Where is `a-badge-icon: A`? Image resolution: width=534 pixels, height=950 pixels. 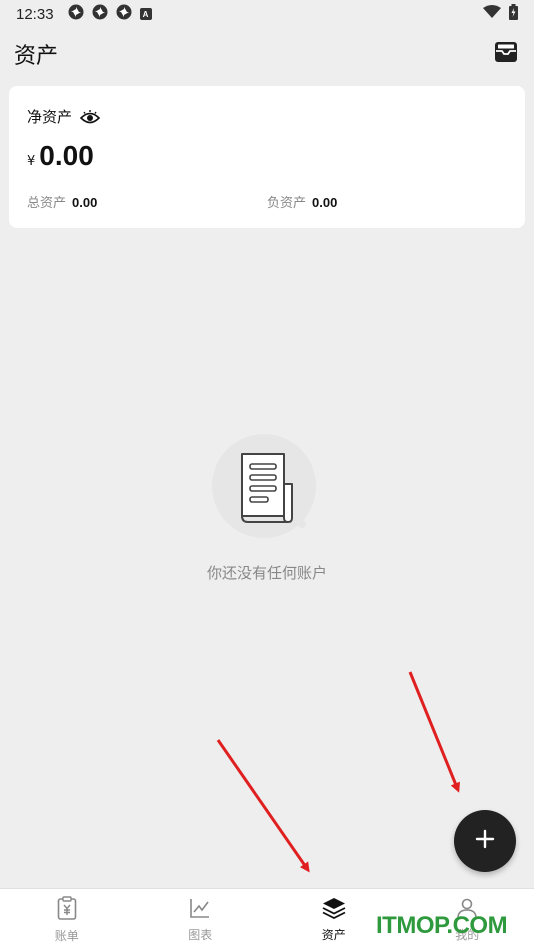
a-badge-icon: A is located at coordinates (145, 14).